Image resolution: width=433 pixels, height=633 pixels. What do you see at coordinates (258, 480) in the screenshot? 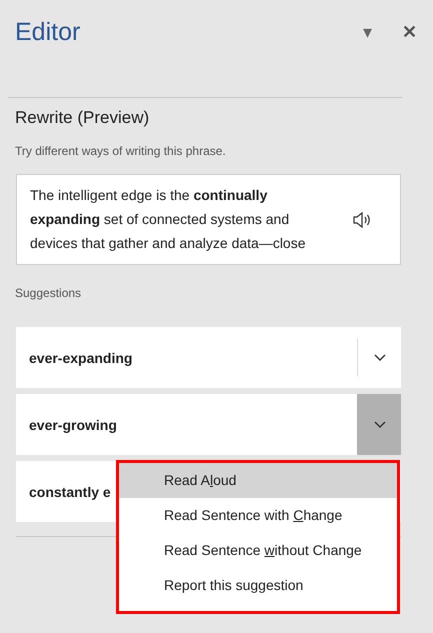
I see `menu-item: Read Aloud` at bounding box center [258, 480].